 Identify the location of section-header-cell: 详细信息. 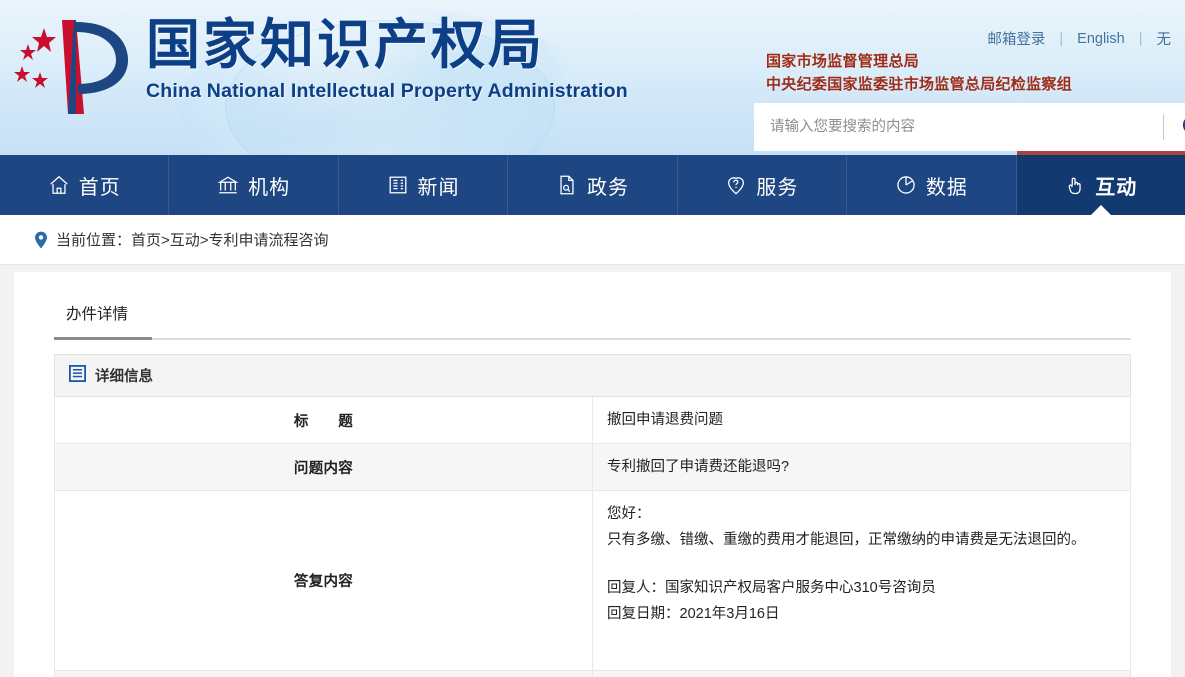
(592, 375).